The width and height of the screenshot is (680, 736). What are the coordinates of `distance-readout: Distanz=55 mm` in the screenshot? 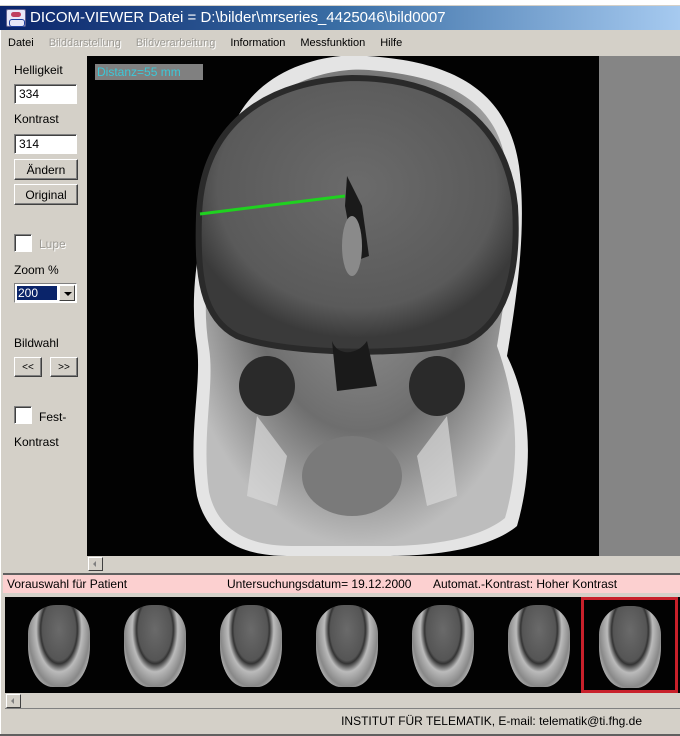 It's located at (149, 72).